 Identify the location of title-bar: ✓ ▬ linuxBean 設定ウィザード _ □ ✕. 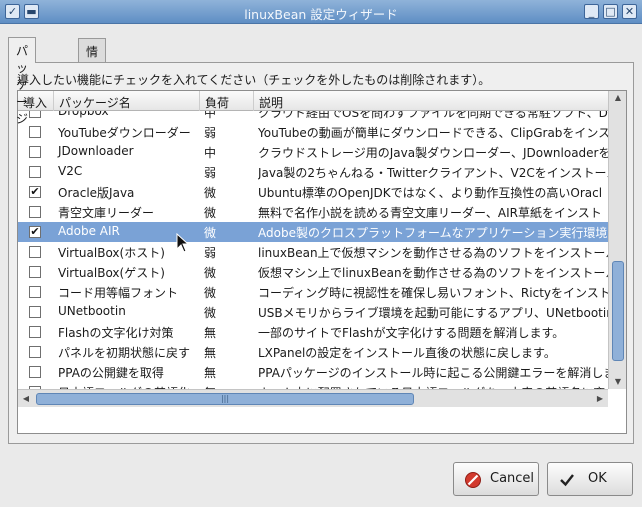
(321, 12).